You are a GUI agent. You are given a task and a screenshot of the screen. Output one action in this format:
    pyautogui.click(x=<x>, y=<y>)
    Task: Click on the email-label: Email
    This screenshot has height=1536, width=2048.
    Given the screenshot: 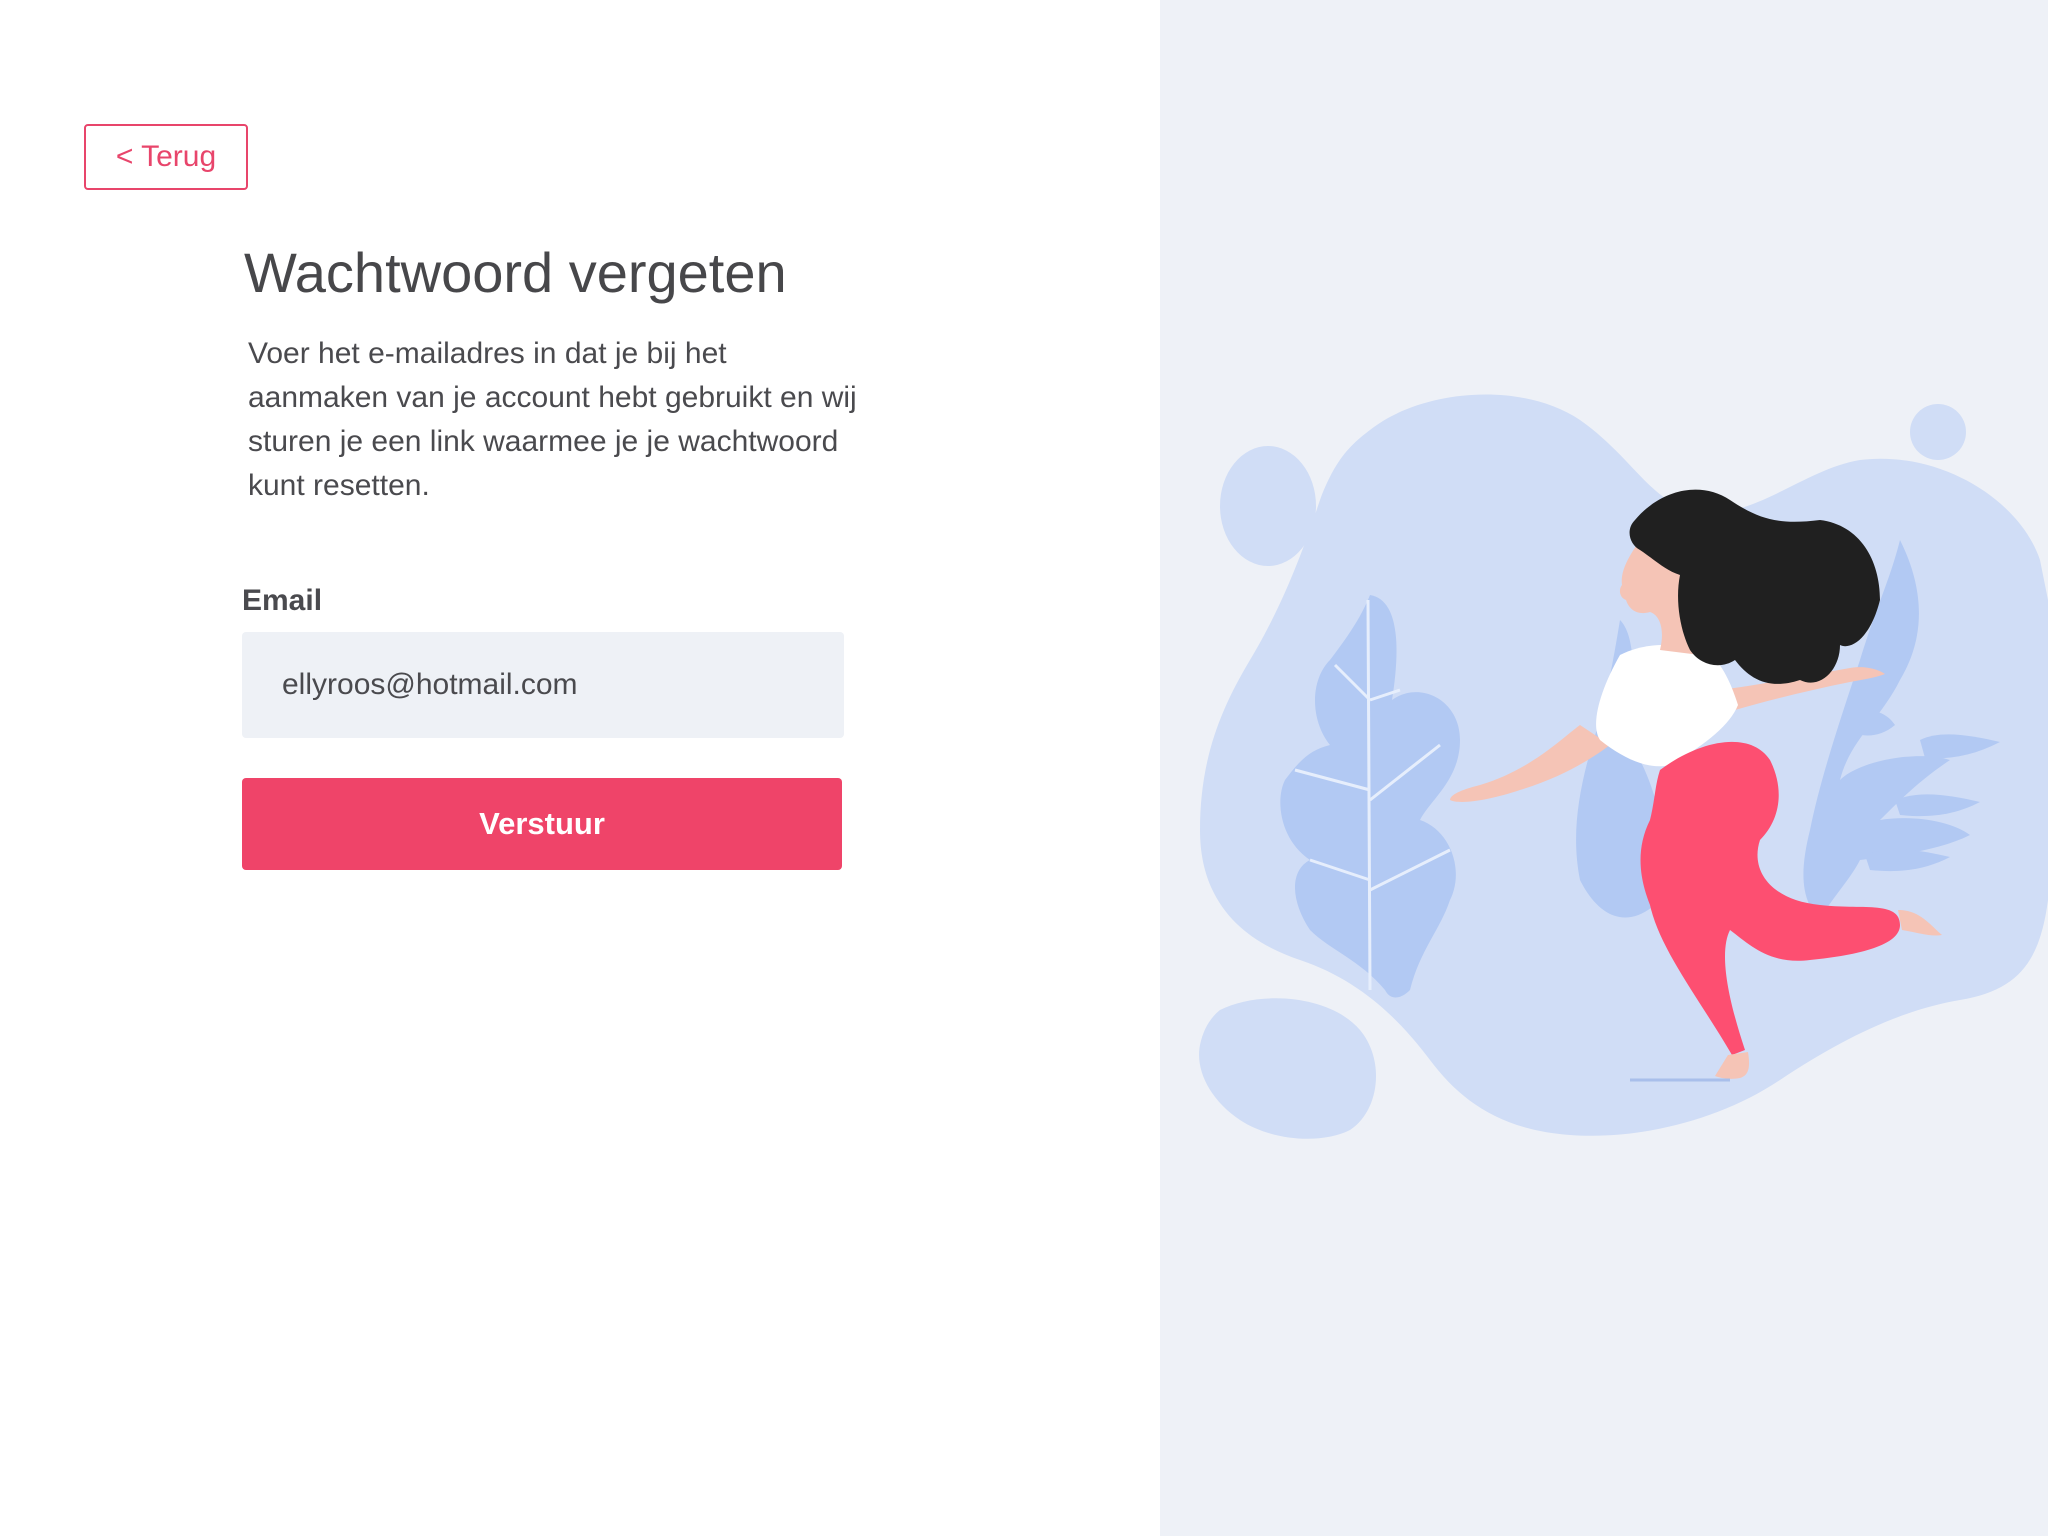 What is the action you would take?
    pyautogui.click(x=282, y=600)
    